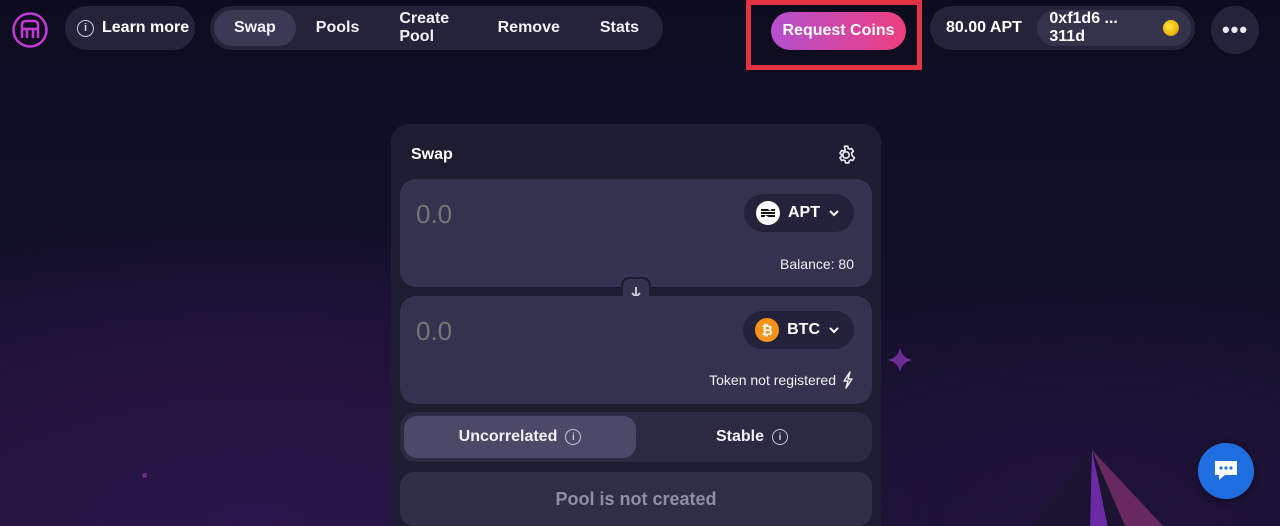 This screenshot has height=526, width=1280. Describe the element at coordinates (636, 233) in the screenshot. I see `swap-from-panel: APT Balance: 80` at that location.